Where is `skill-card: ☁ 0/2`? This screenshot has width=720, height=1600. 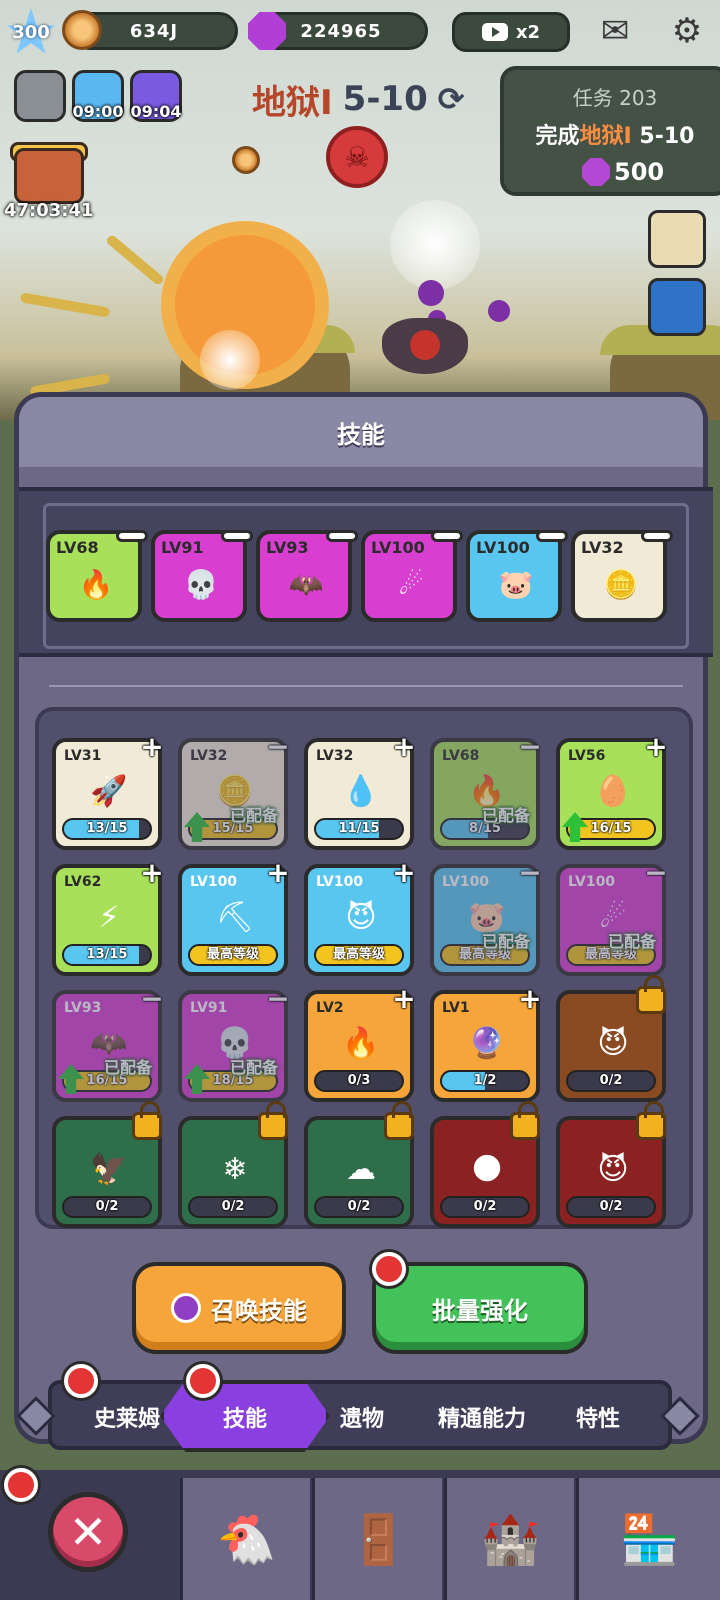
skill-card: ☁ 0/2 is located at coordinates (359, 1164).